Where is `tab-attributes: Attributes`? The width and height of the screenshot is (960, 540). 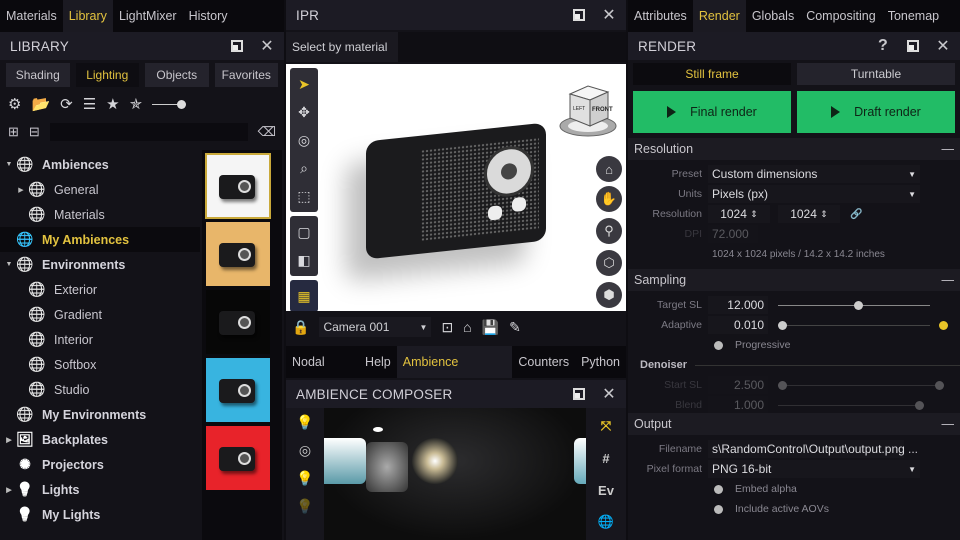
tab-attributes: Attributes is located at coordinates (660, 16).